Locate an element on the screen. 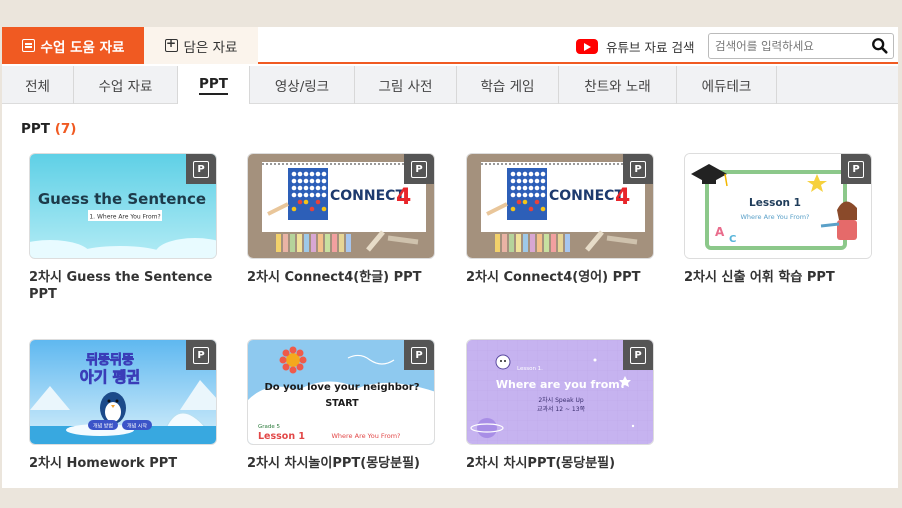 This screenshot has height=508, width=902. list-icon is located at coordinates (28, 45).